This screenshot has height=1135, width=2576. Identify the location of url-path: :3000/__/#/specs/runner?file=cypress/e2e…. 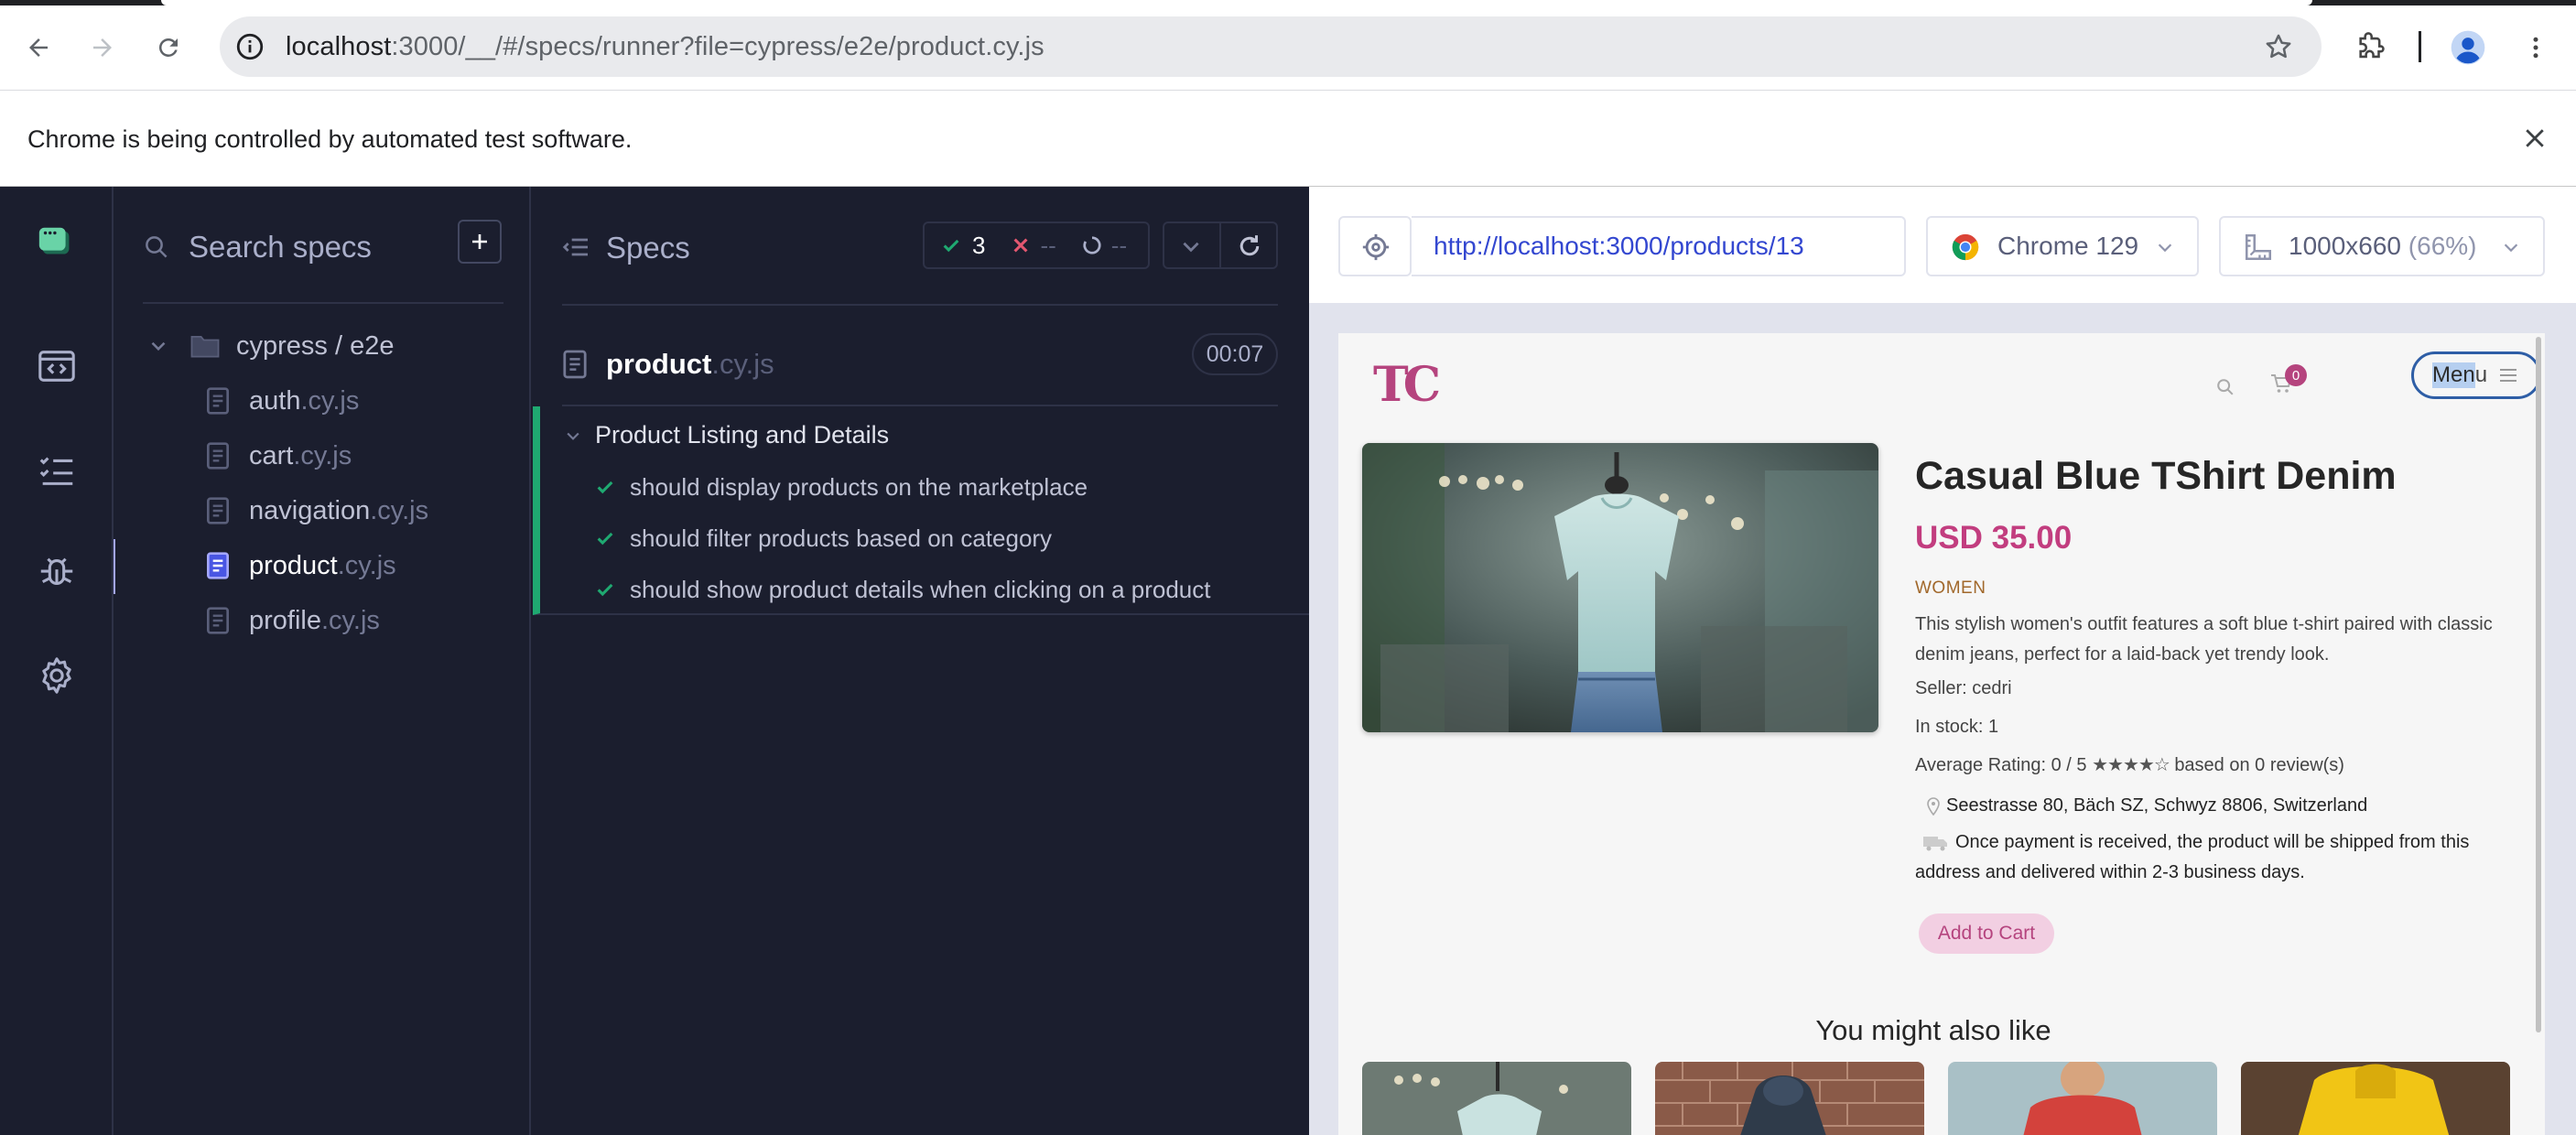
(718, 46).